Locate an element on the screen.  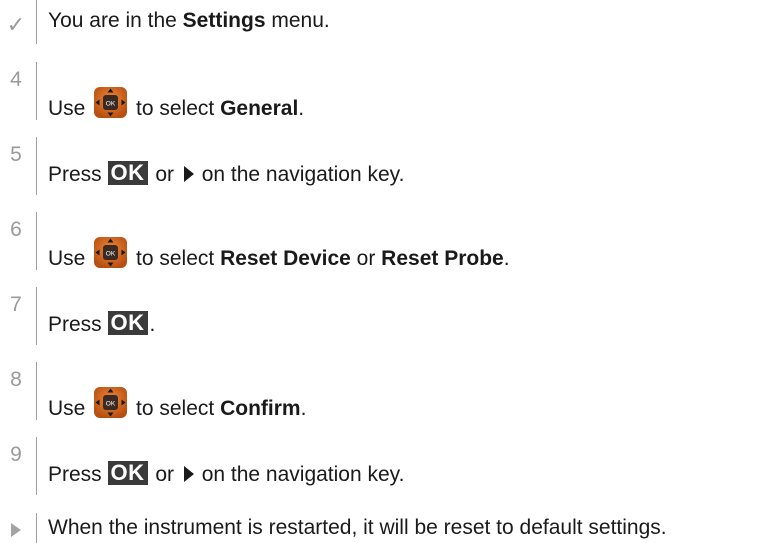
step-text: Press OK. is located at coordinates (101, 324).